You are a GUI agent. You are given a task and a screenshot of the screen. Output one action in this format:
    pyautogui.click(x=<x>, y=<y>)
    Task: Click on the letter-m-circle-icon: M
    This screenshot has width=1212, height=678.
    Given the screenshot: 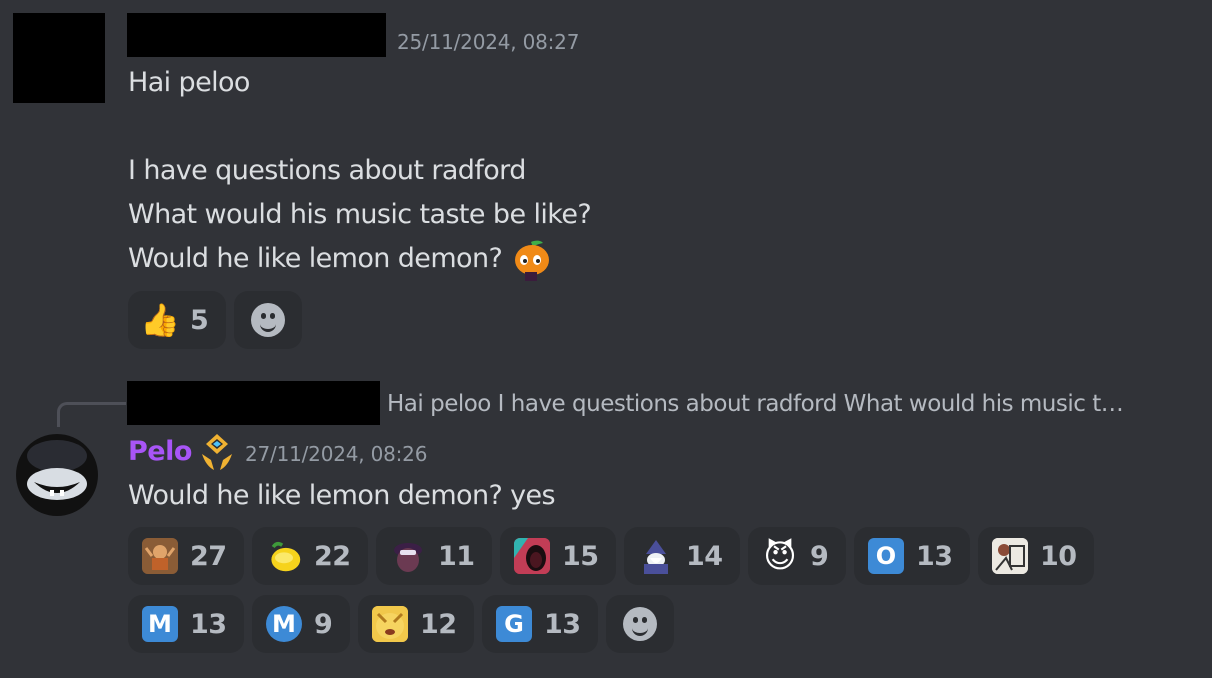 What is the action you would take?
    pyautogui.click(x=284, y=624)
    